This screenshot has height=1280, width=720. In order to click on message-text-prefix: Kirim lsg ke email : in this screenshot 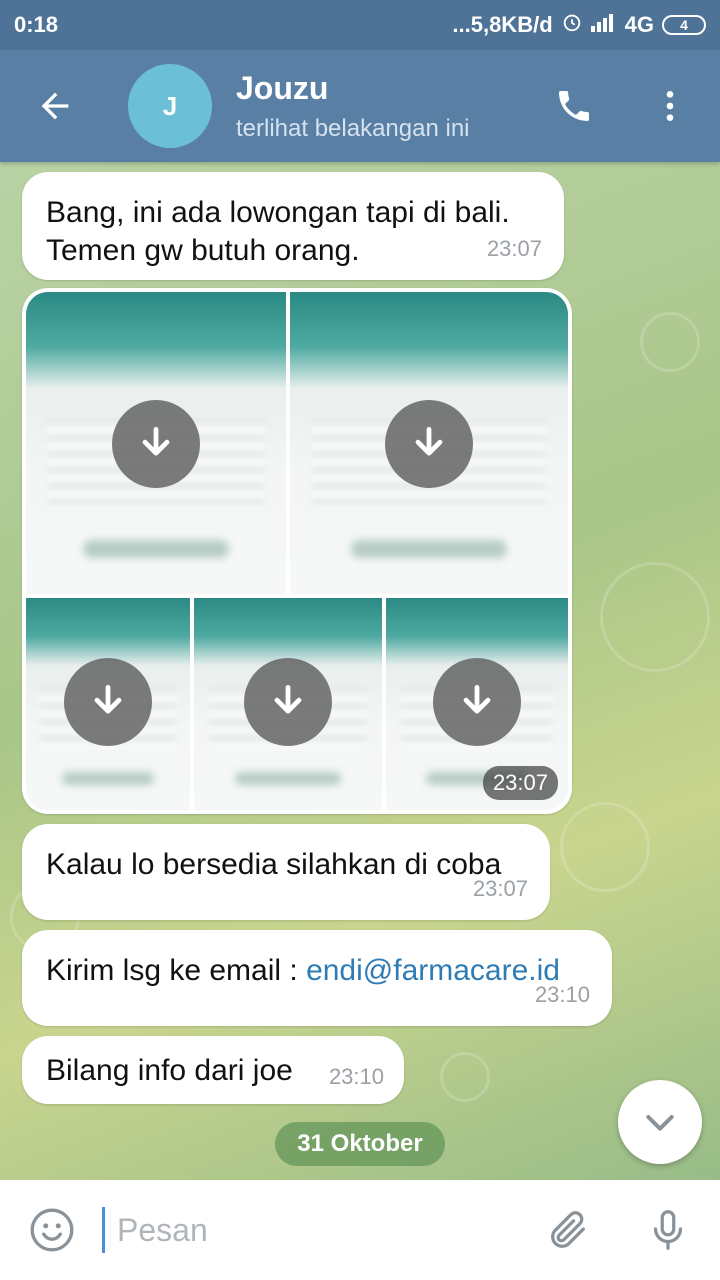, I will do `click(176, 970)`.